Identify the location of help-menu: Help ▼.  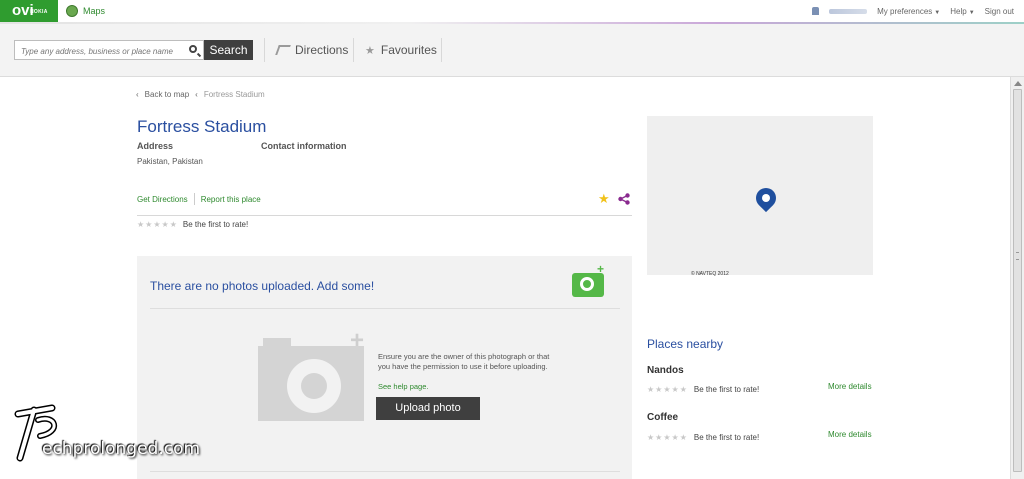
(962, 11).